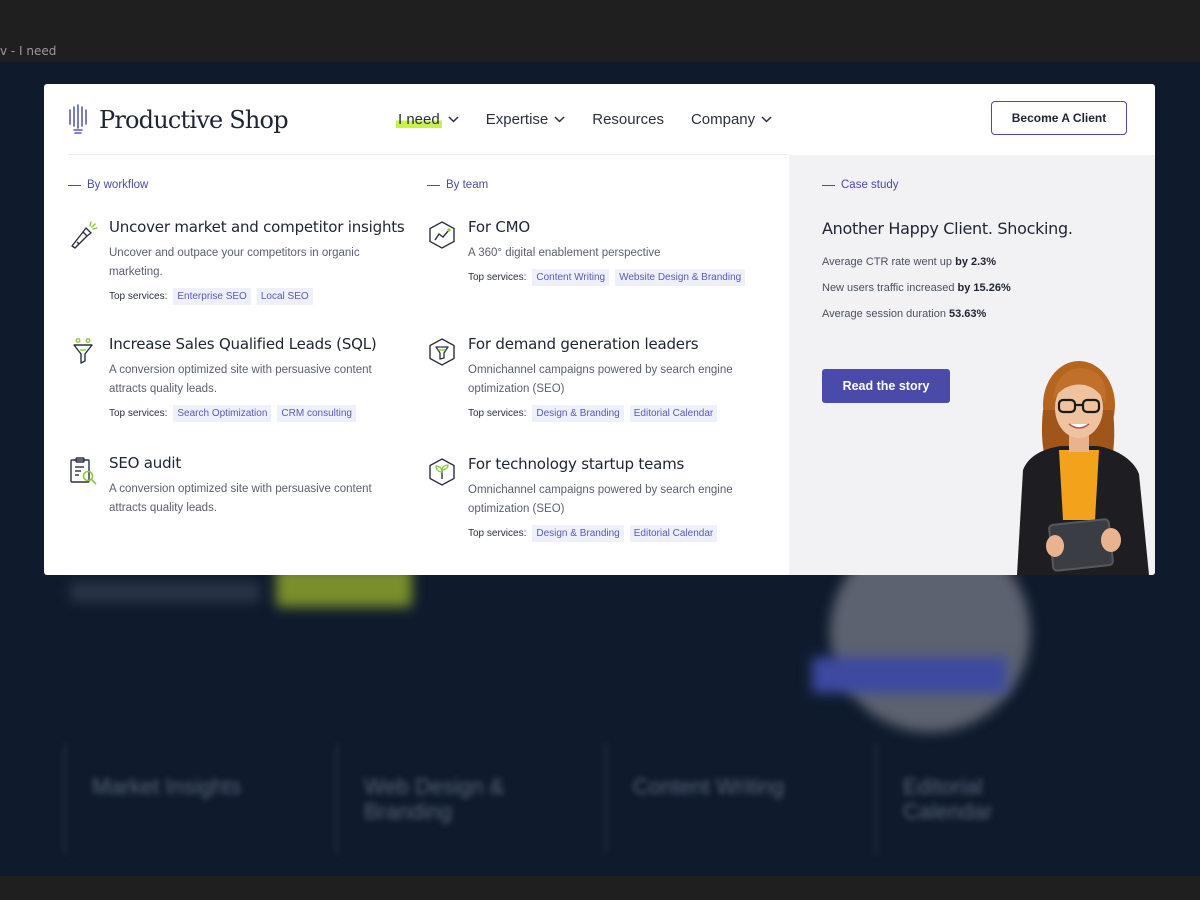 Image resolution: width=1200 pixels, height=900 pixels. What do you see at coordinates (83, 351) in the screenshot?
I see `funnel-icon` at bounding box center [83, 351].